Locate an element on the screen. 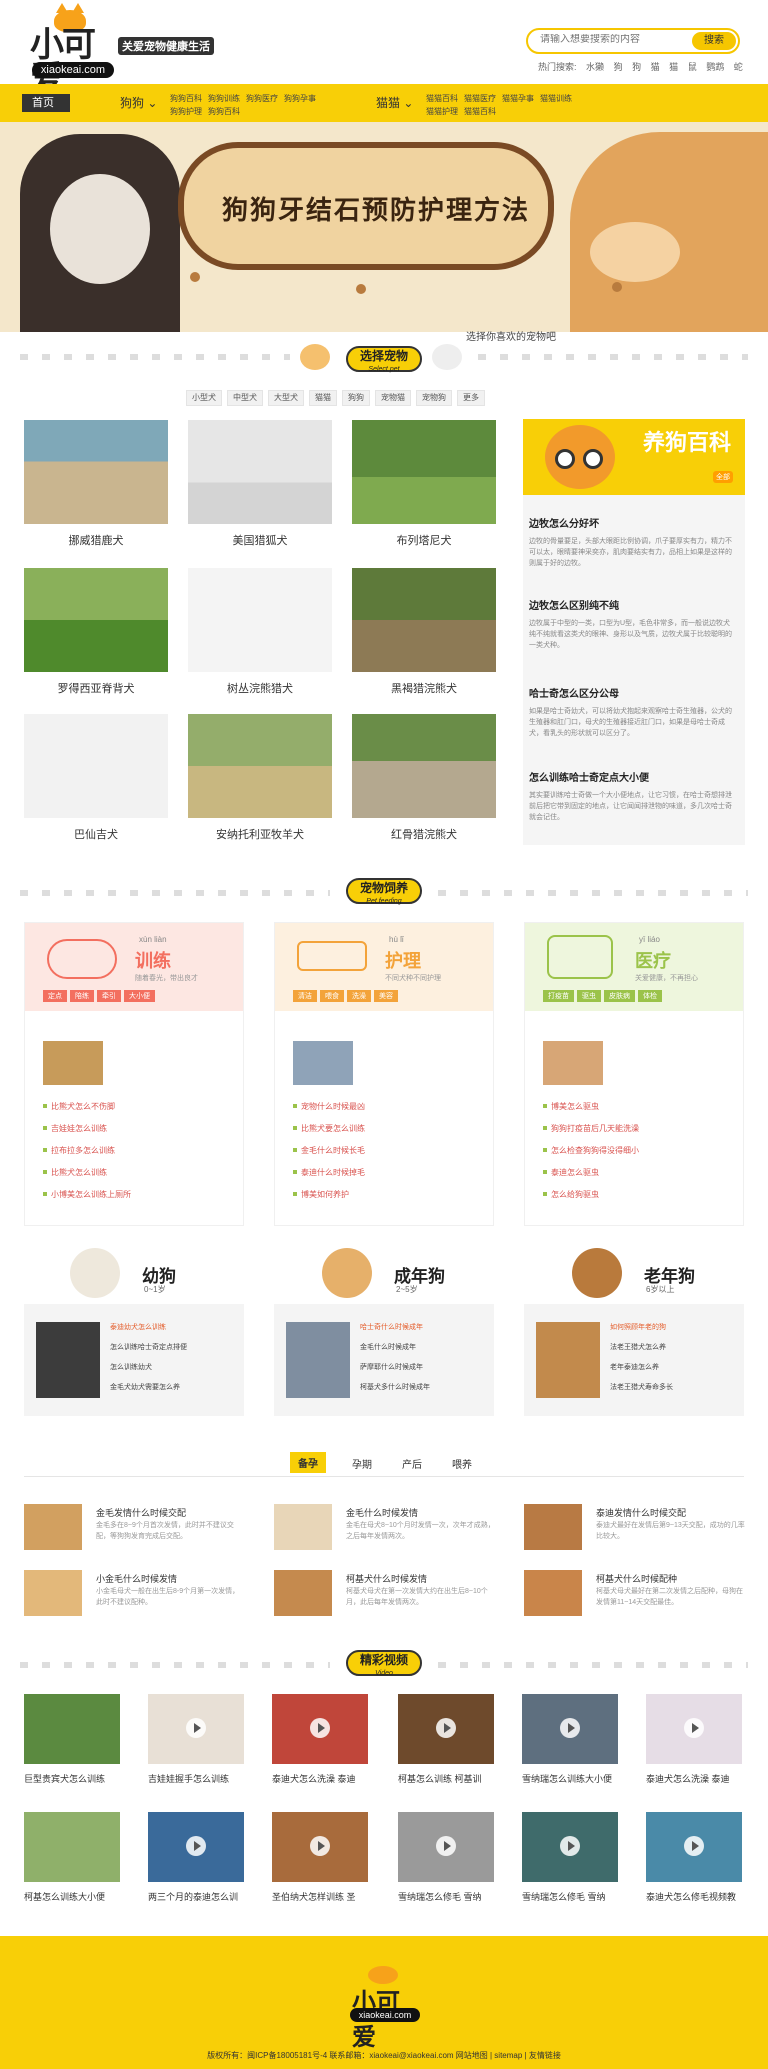 The image size is (768, 2069). feeding-link: 怎么给狗驱虫 is located at coordinates (591, 1194).